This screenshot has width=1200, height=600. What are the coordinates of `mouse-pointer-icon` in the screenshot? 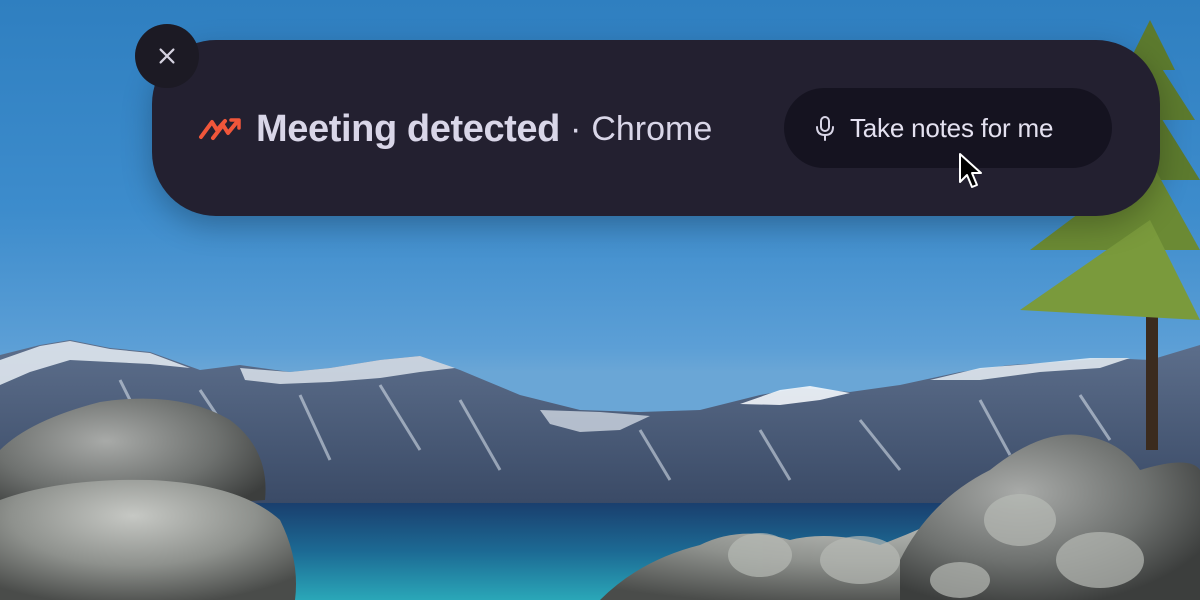 It's located at (970, 170).